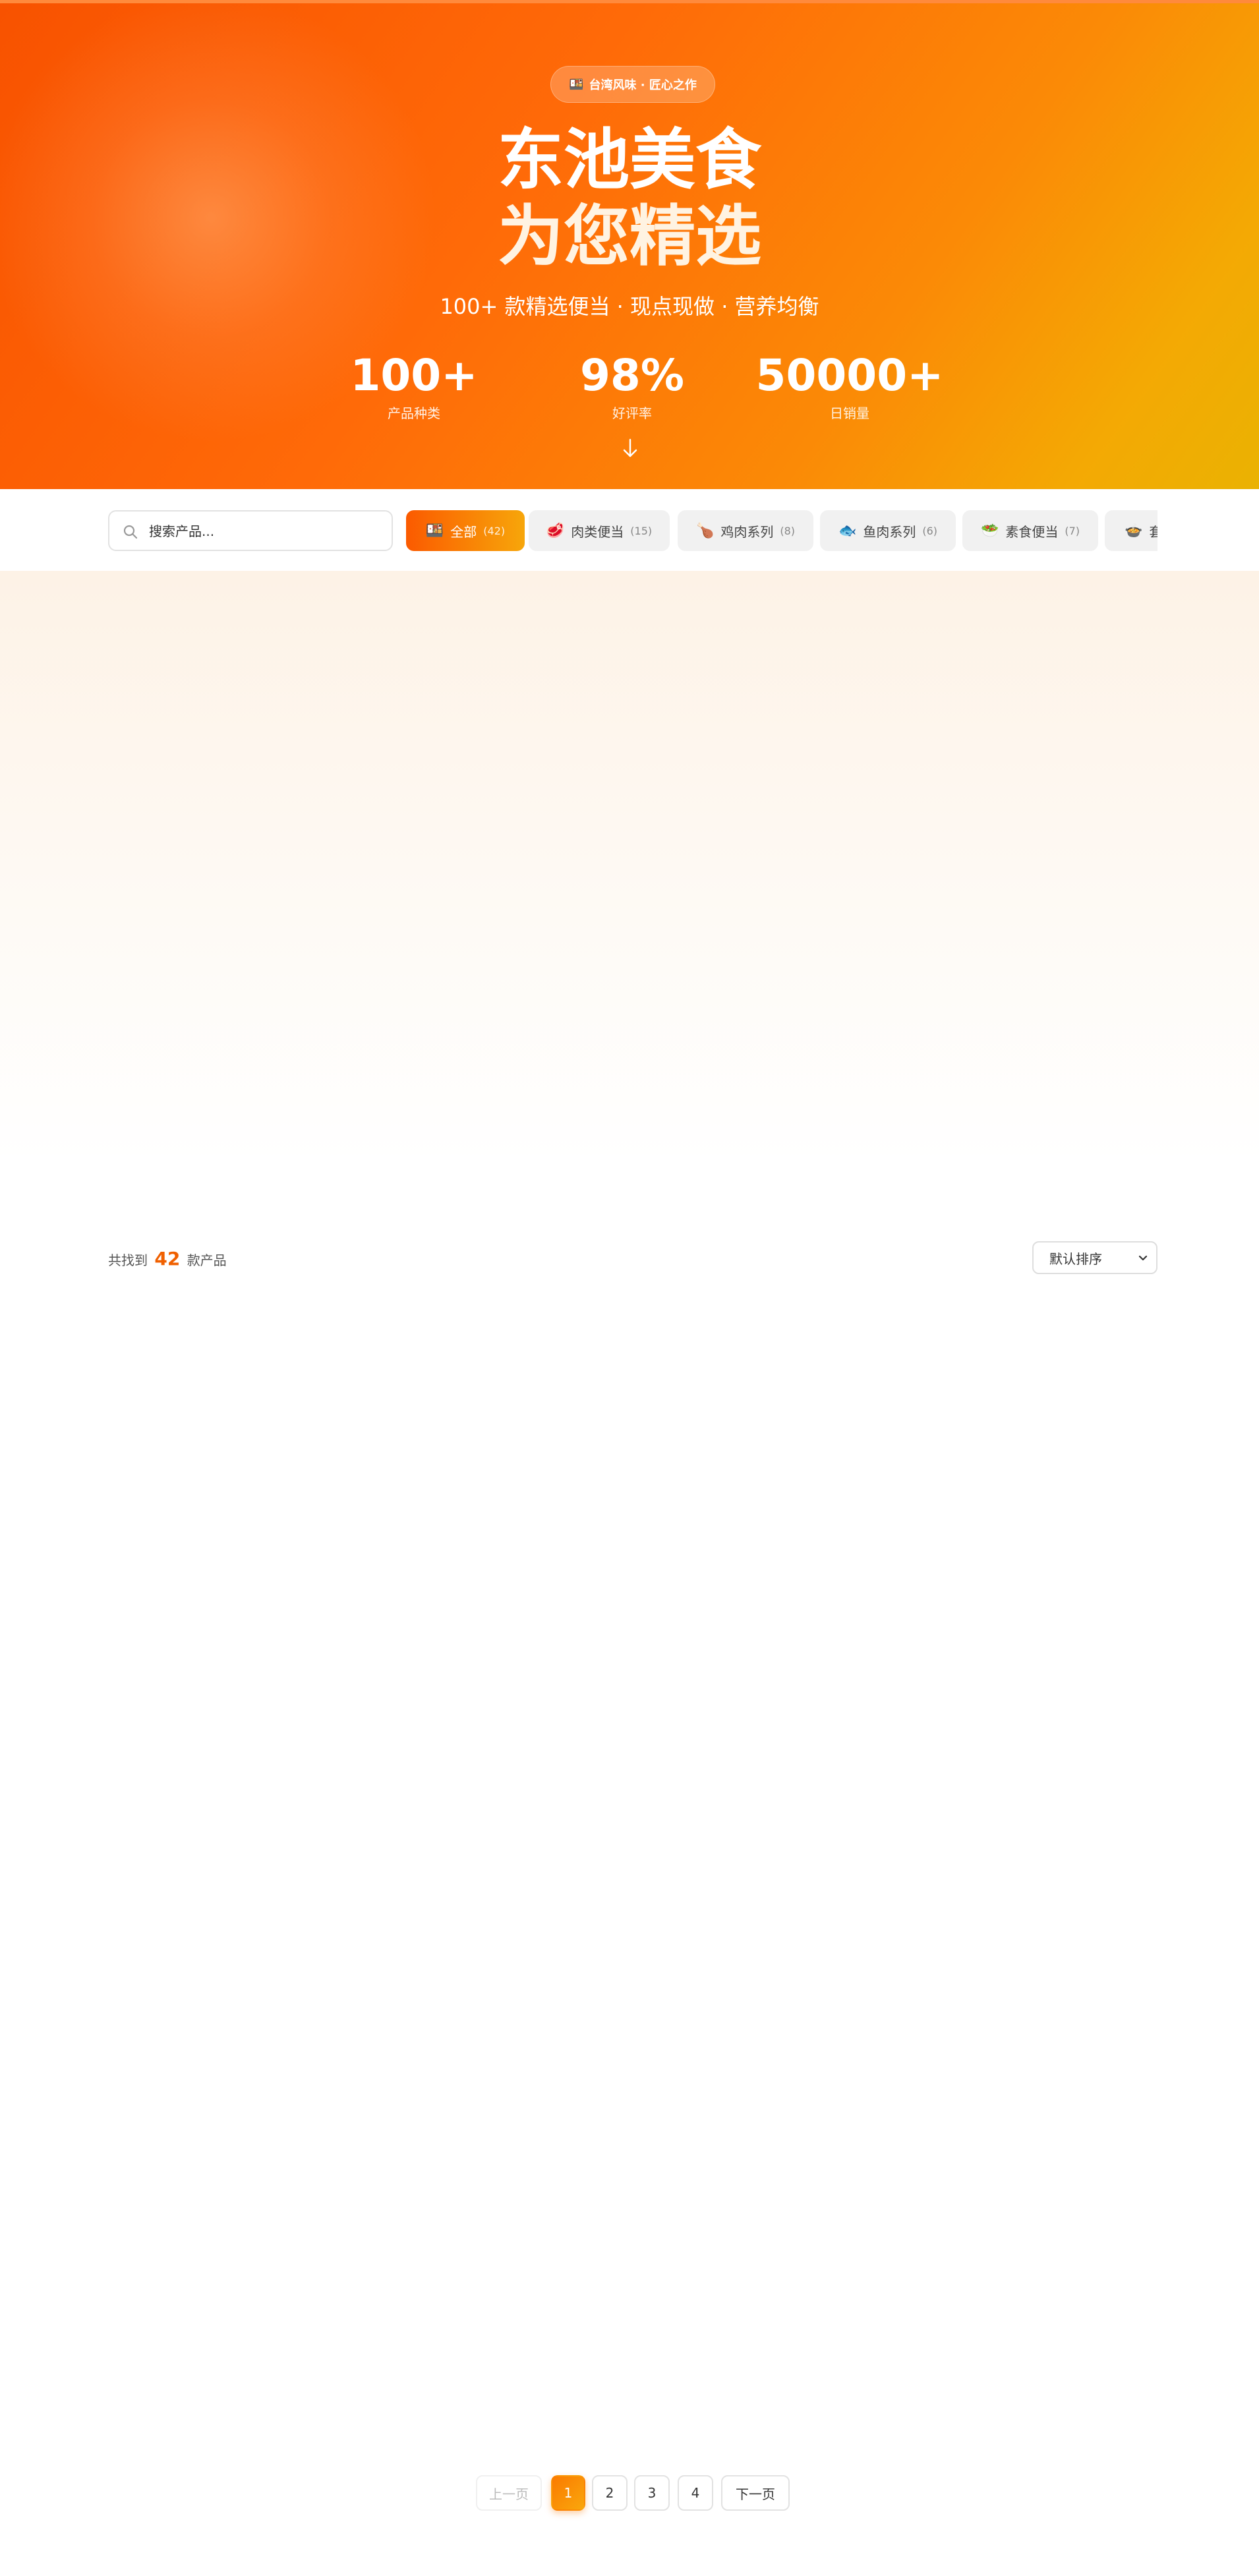 The height and width of the screenshot is (2576, 1259). What do you see at coordinates (632, 413) in the screenshot?
I see `stat-label: 好评率` at bounding box center [632, 413].